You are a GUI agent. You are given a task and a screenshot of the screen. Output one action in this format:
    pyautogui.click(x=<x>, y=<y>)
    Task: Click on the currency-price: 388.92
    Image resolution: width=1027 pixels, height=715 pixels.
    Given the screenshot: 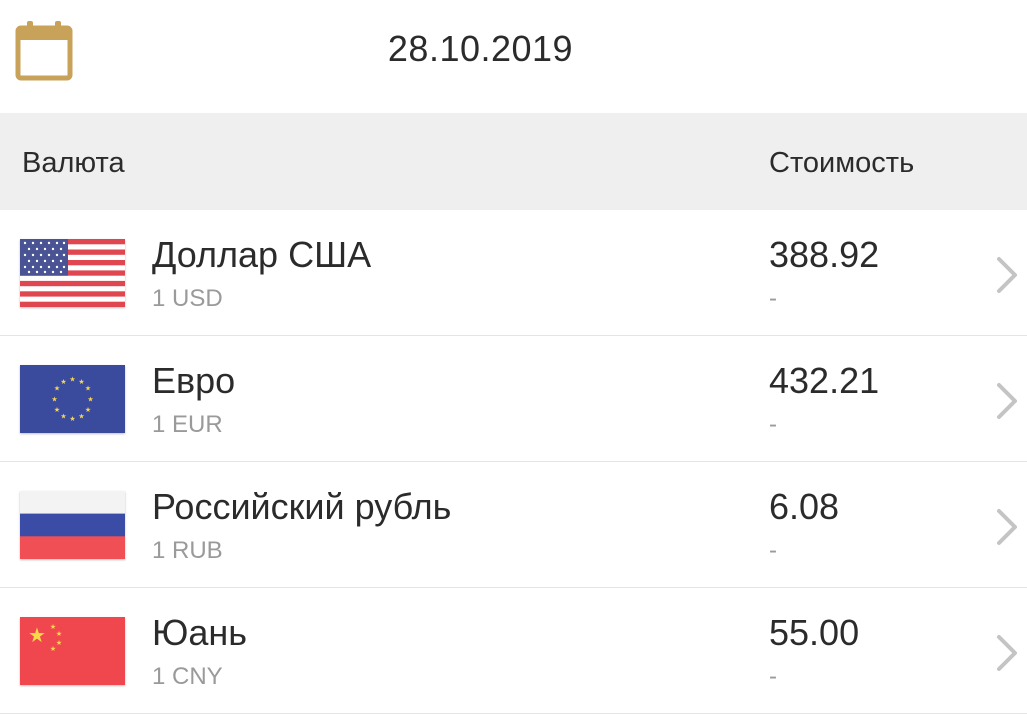 What is the action you would take?
    pyautogui.click(x=824, y=254)
    